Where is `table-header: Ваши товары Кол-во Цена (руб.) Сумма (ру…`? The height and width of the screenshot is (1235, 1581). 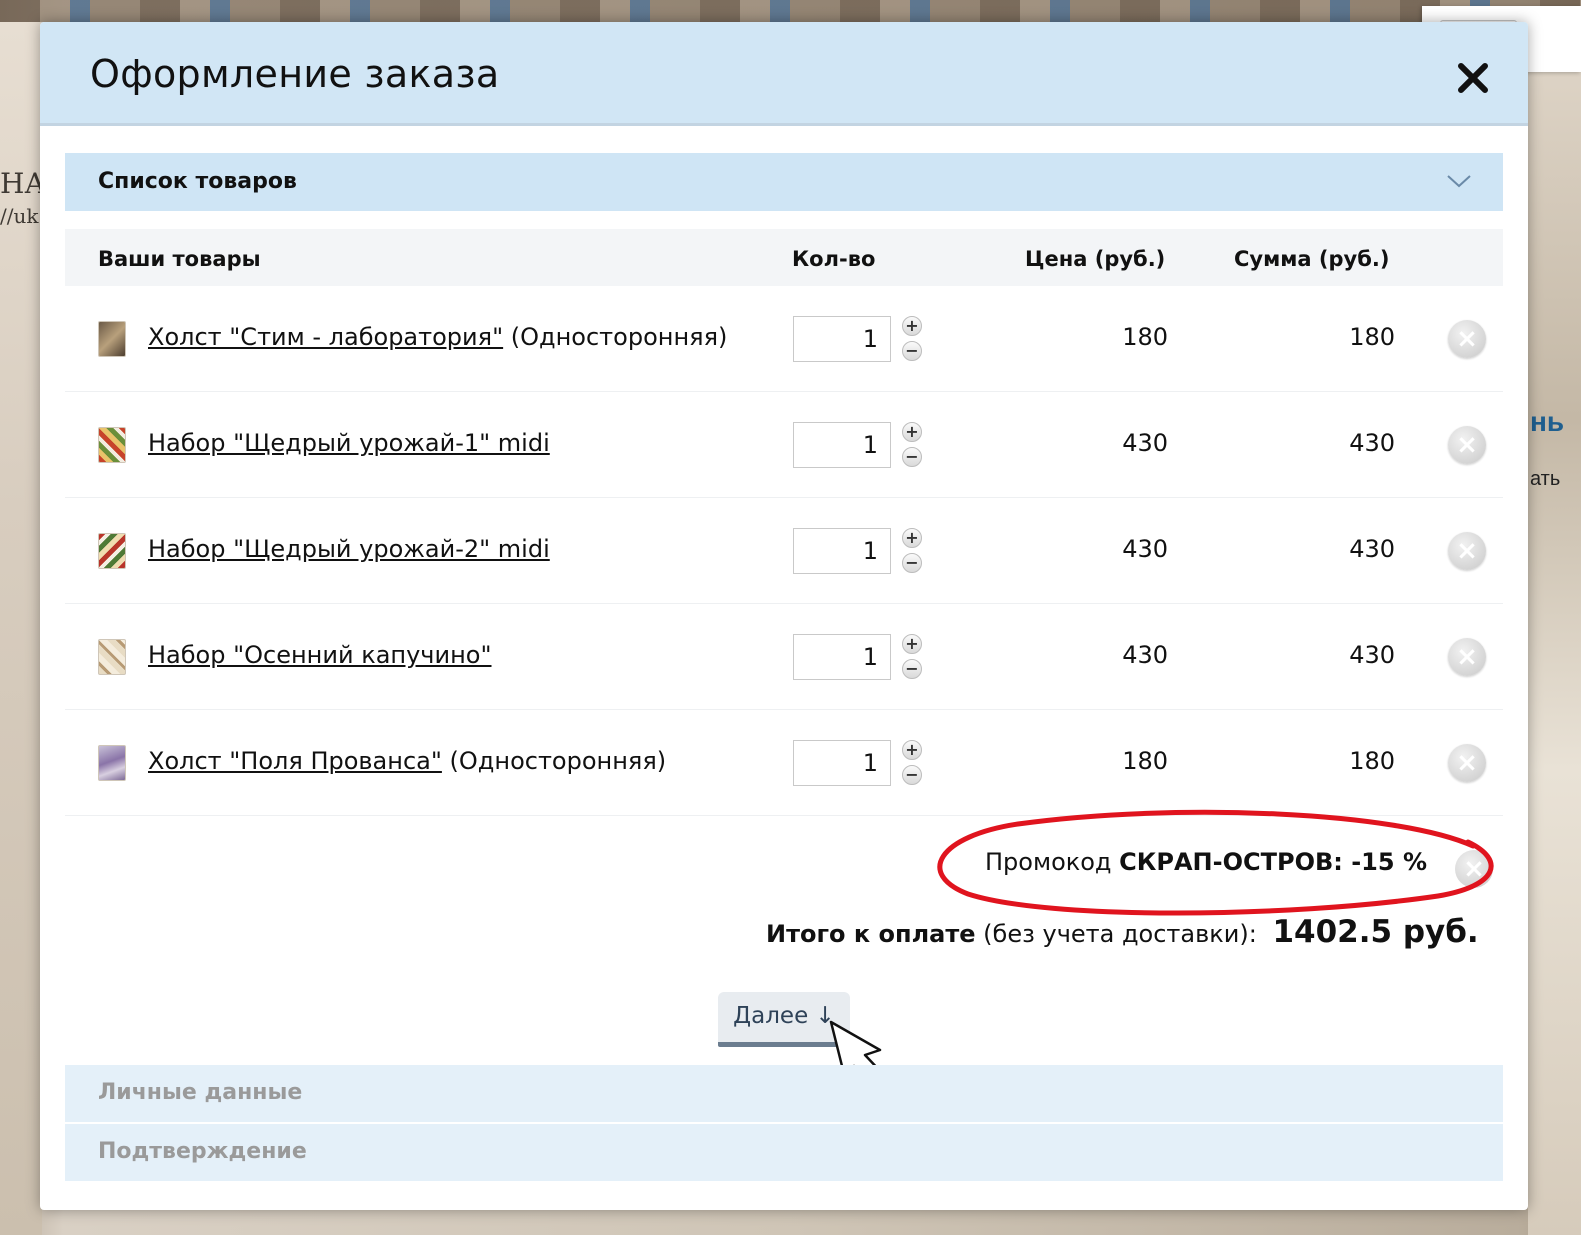
table-header: Ваши товары Кол-во Цена (руб.) Сумма (ру… is located at coordinates (784, 257).